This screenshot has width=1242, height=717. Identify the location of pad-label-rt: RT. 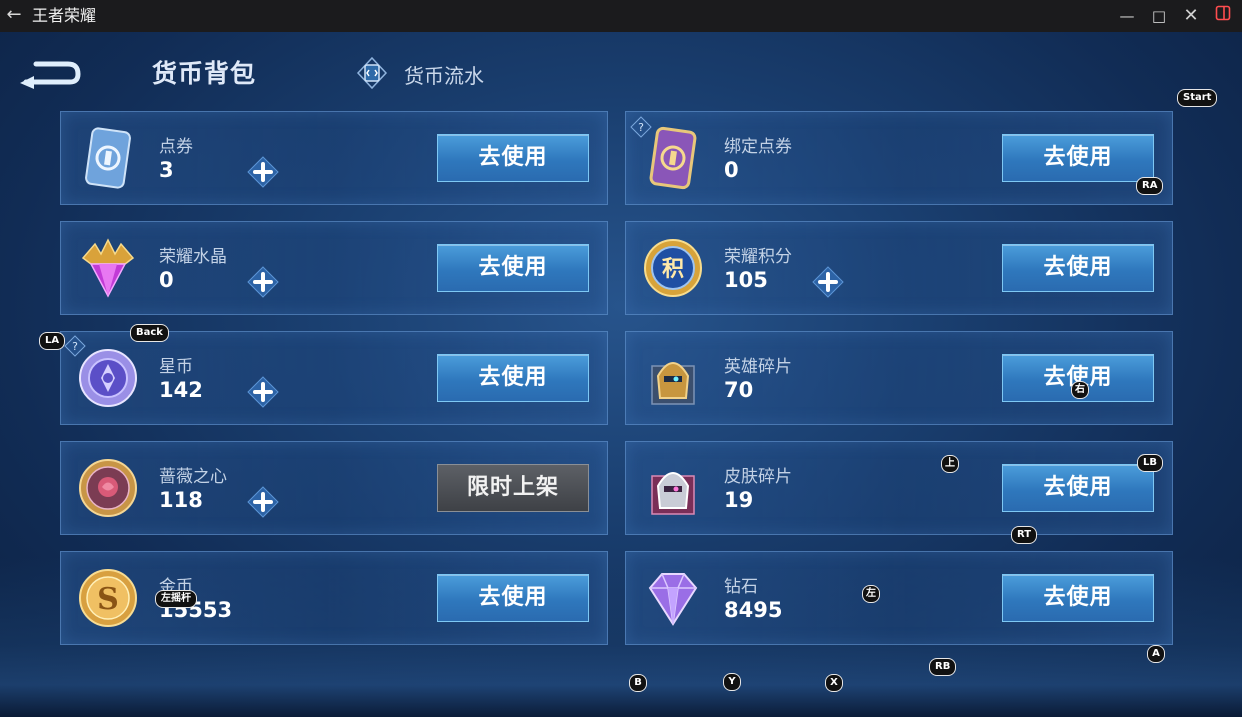
(1024, 535).